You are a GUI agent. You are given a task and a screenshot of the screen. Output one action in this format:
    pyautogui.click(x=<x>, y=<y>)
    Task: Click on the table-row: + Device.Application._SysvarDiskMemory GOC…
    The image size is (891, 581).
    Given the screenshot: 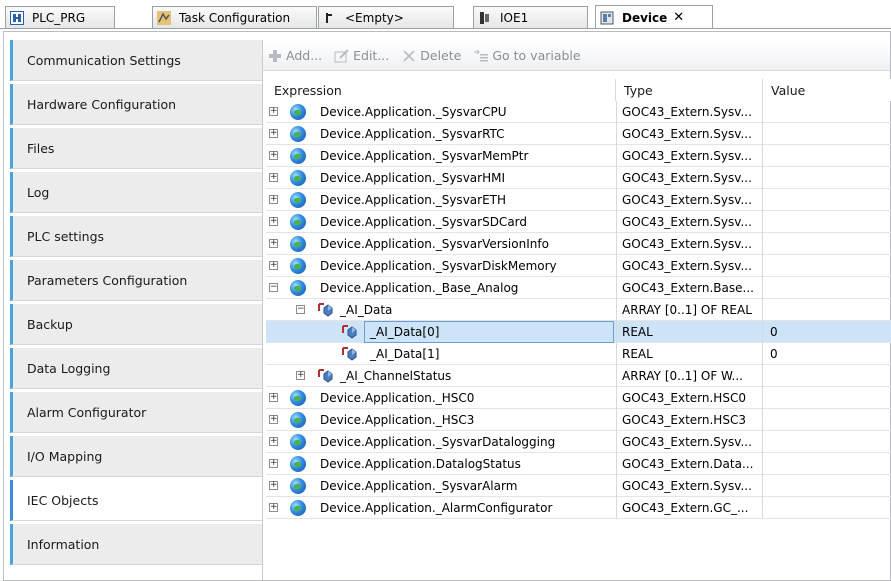 What is the action you would take?
    pyautogui.click(x=578, y=266)
    